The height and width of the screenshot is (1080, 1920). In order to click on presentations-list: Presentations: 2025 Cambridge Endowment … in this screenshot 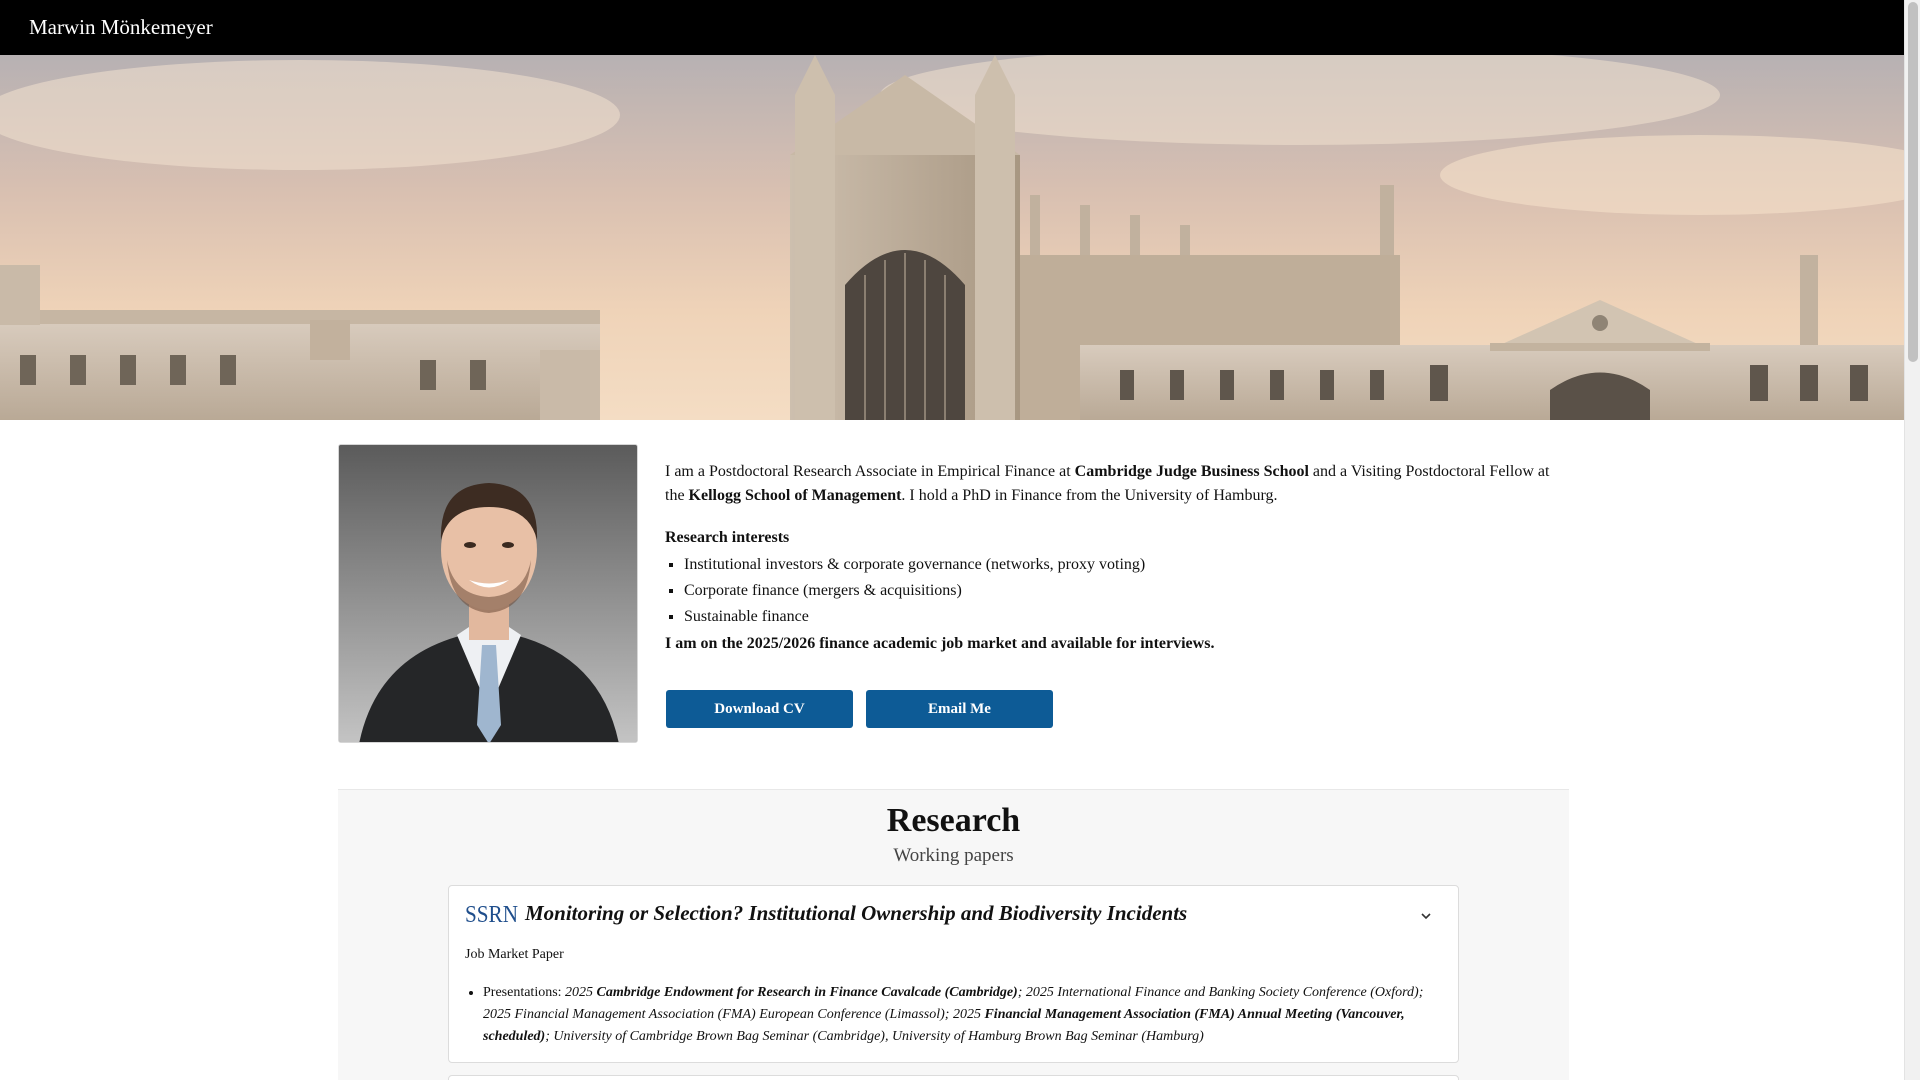, I will do `click(960, 1015)`.